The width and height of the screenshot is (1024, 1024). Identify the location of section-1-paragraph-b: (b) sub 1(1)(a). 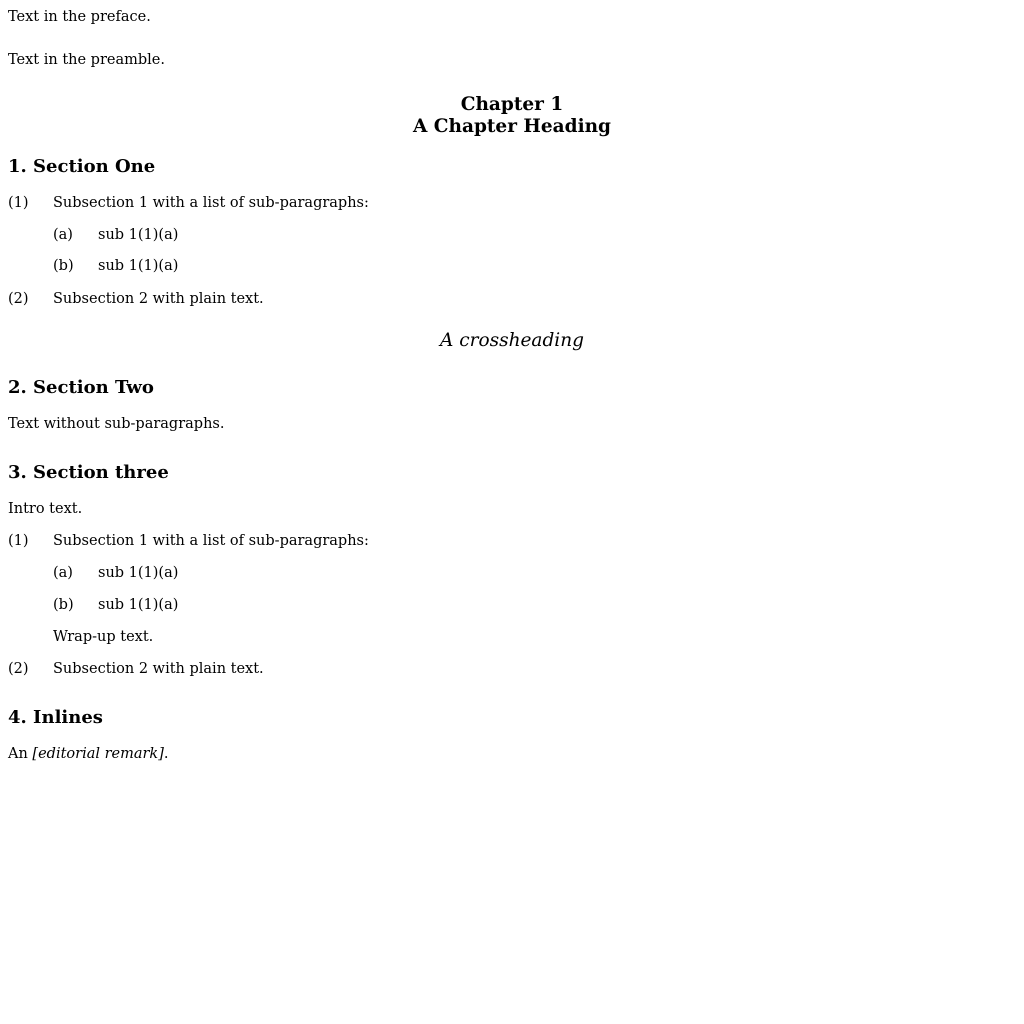
(512, 266).